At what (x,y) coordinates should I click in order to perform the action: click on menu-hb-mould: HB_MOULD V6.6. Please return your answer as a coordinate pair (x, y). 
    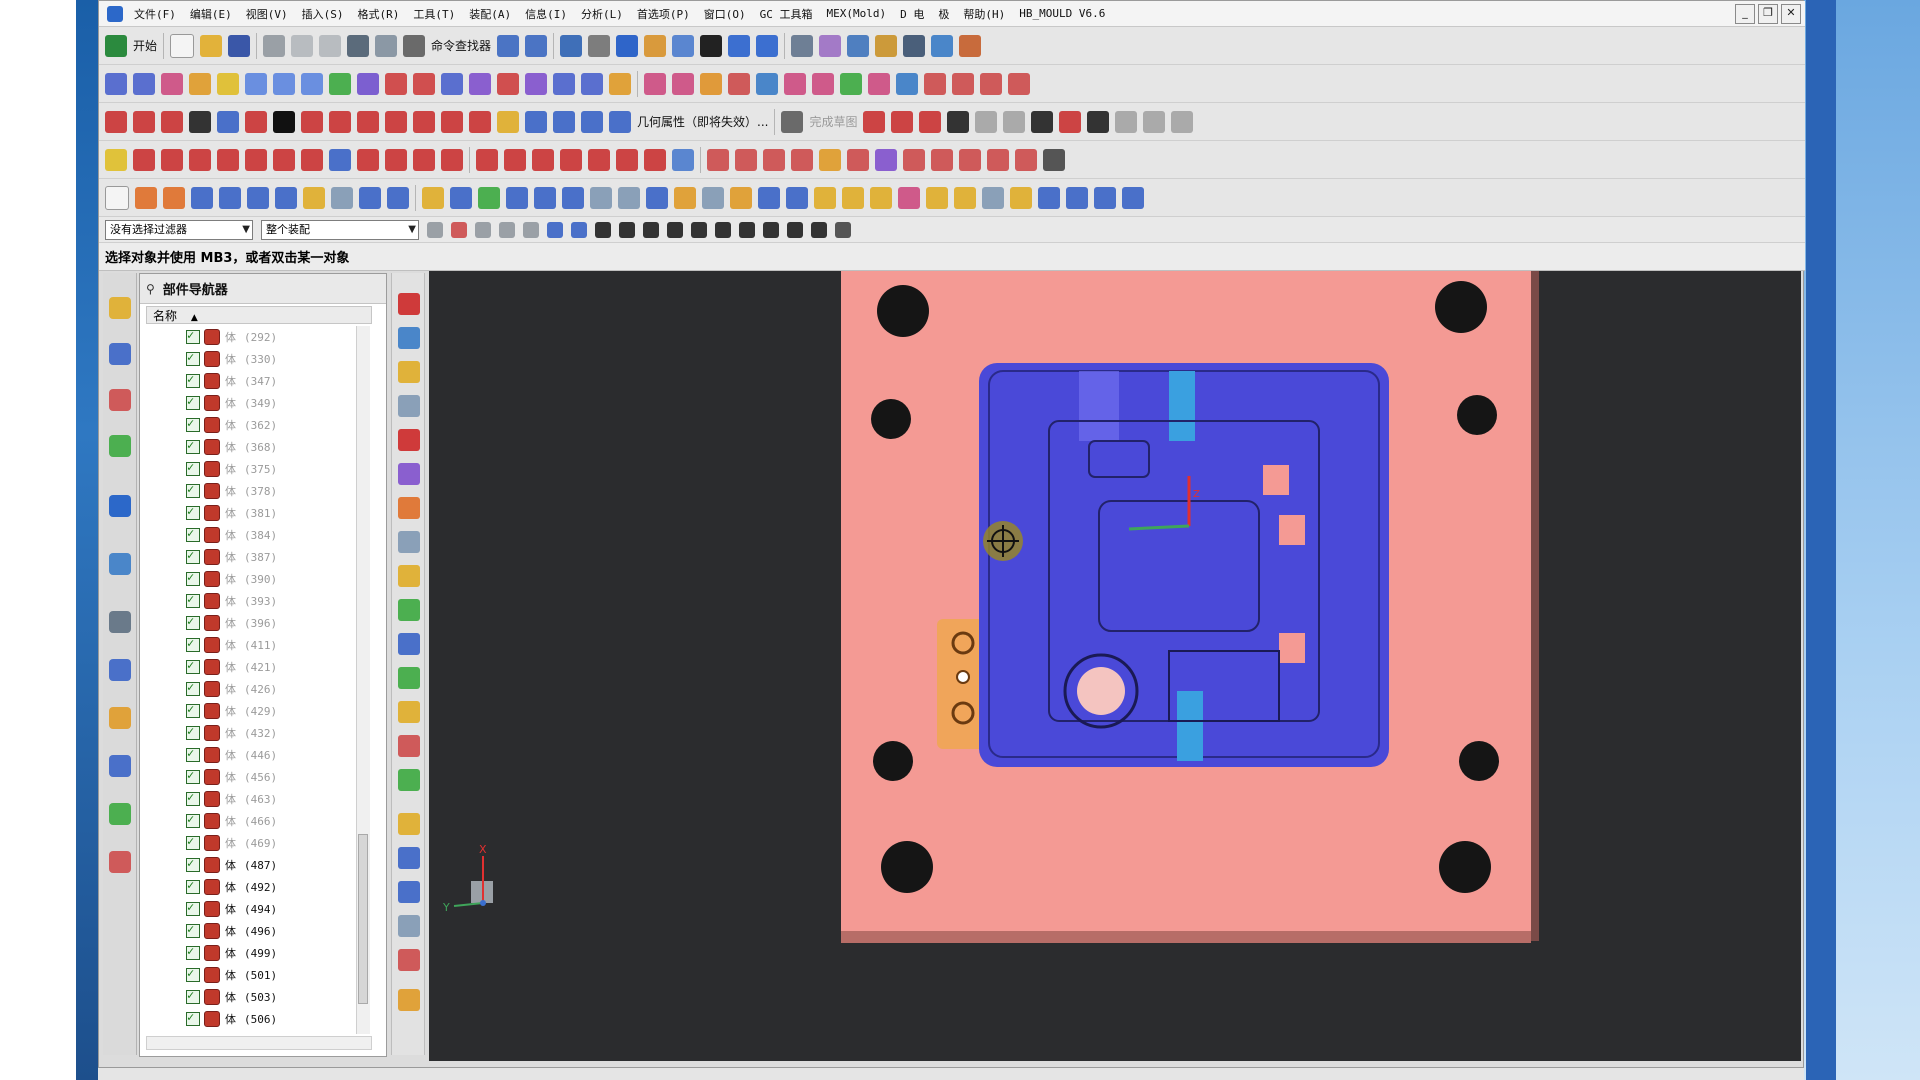
    Looking at the image, I should click on (1062, 13).